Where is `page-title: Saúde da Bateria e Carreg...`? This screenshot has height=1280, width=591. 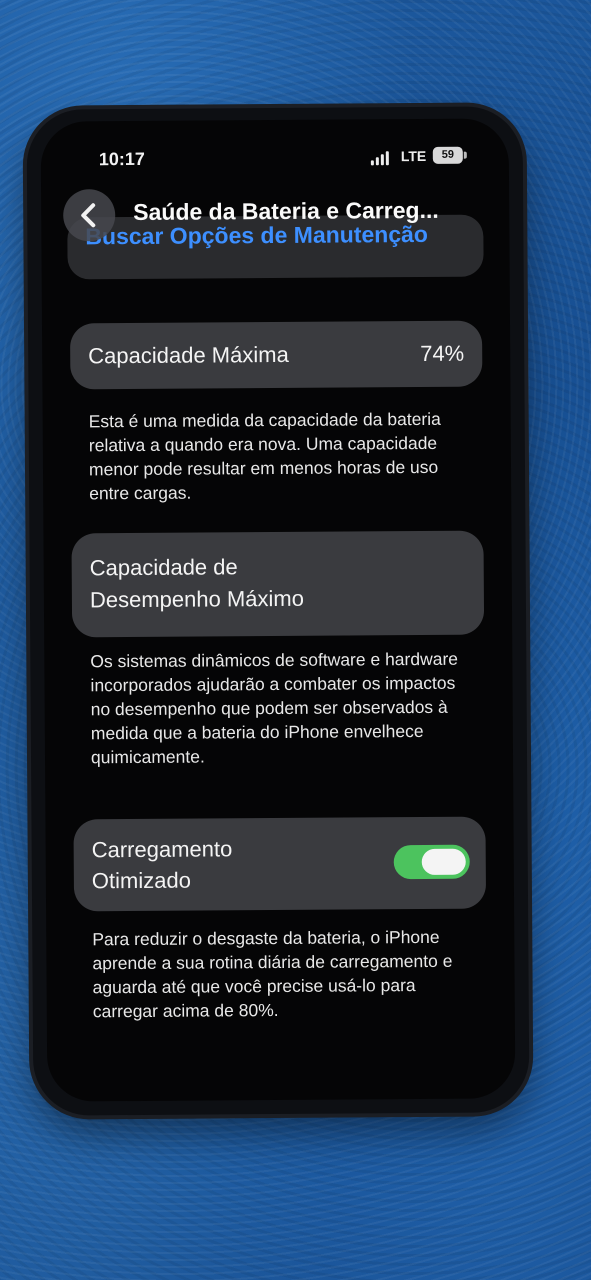 page-title: Saúde da Bateria e Carreg... is located at coordinates (286, 211).